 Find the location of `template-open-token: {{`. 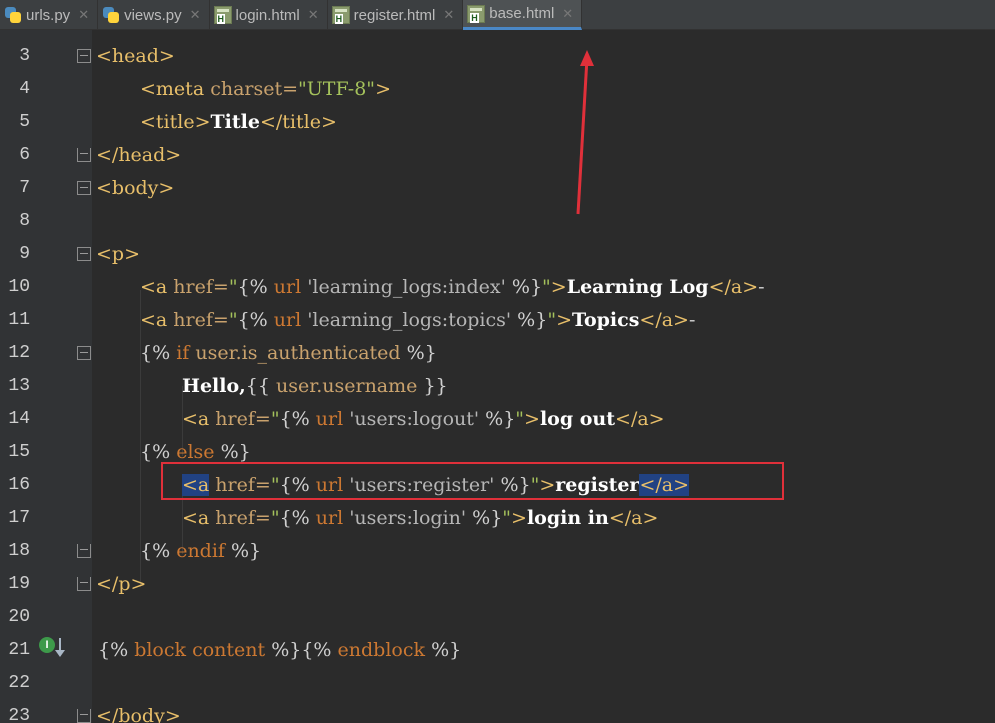

template-open-token: {{ is located at coordinates (257, 386).